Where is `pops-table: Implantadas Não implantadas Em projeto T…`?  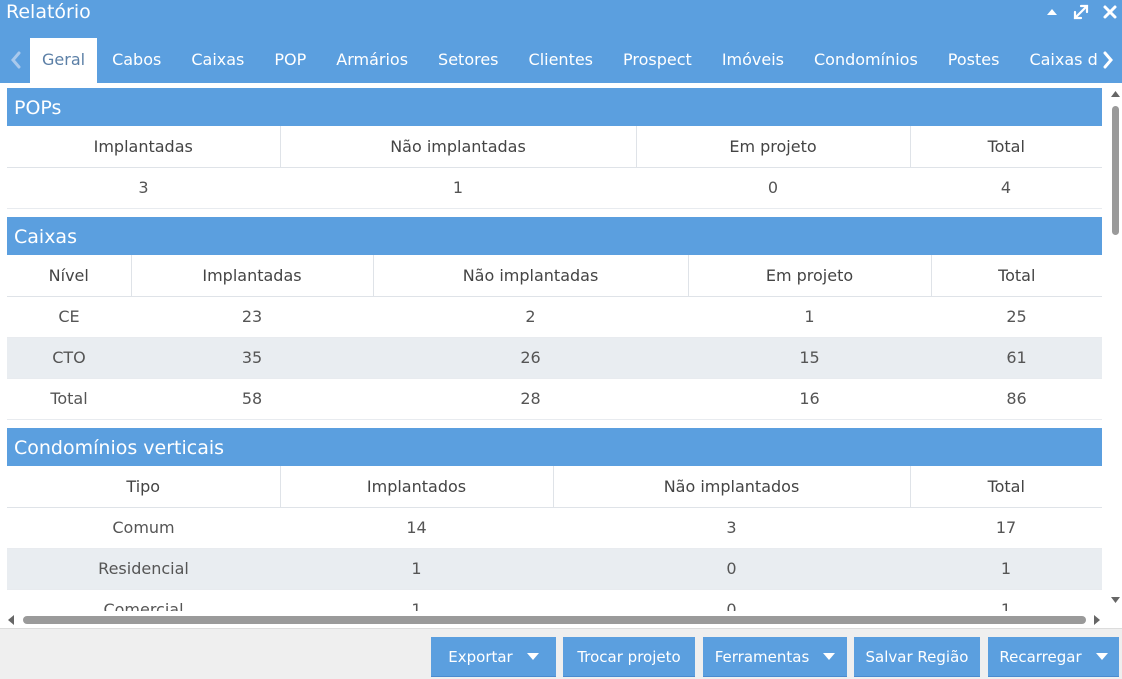
pops-table: Implantadas Não implantadas Em projeto T… is located at coordinates (554, 167).